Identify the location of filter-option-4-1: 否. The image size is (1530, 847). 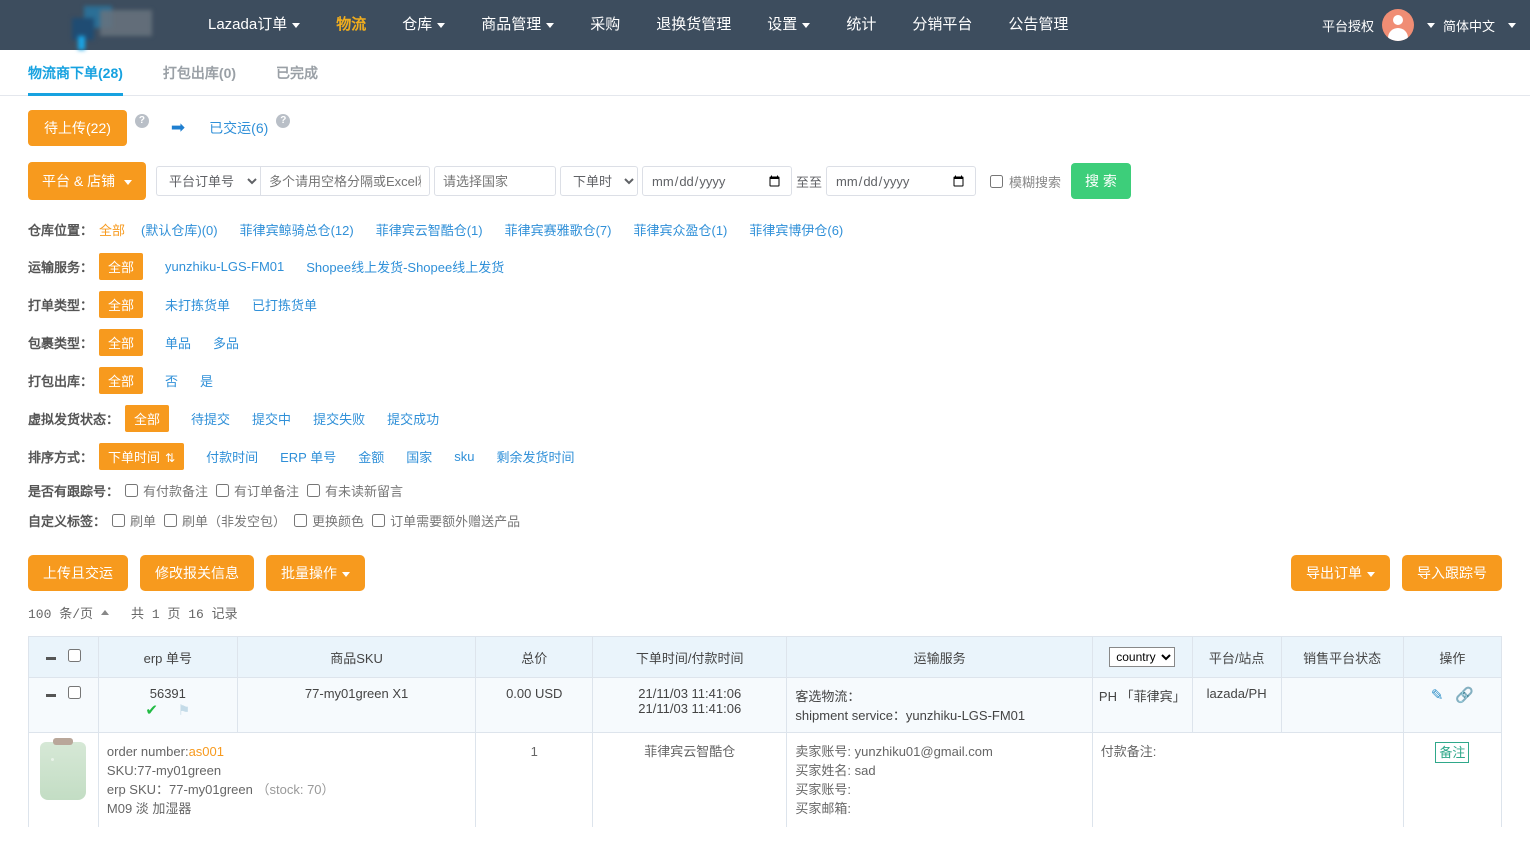
(171, 380).